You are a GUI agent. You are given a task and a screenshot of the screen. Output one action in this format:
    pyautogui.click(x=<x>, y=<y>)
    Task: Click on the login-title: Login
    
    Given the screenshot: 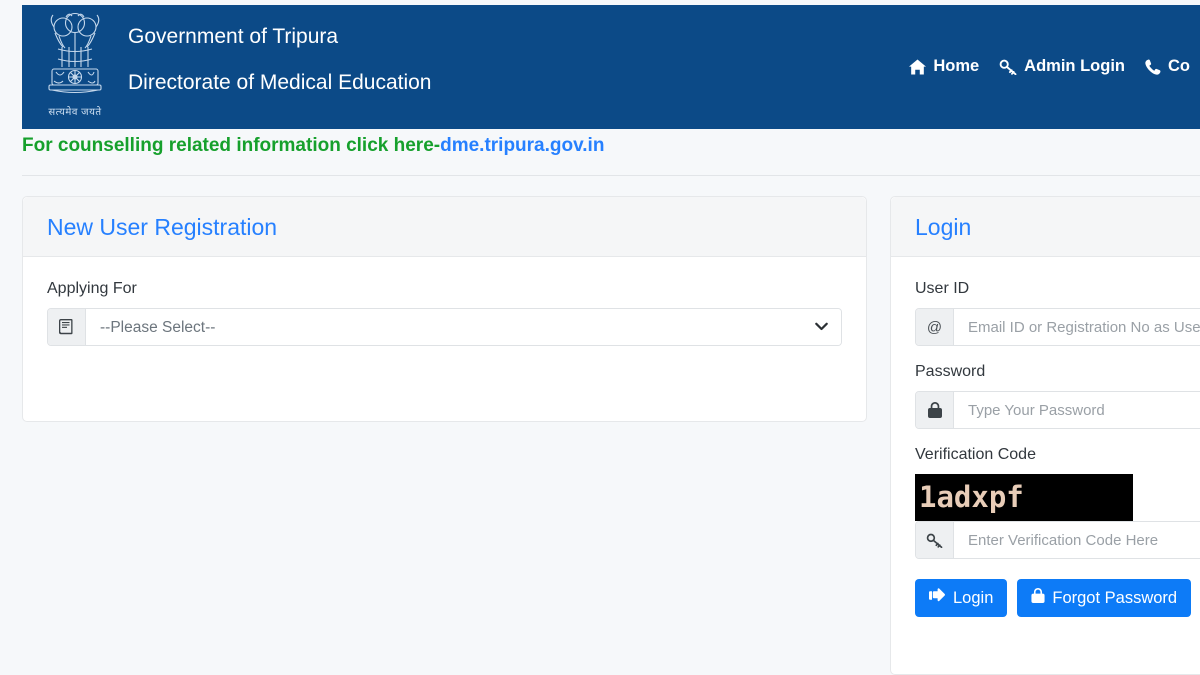 What is the action you would take?
    pyautogui.click(x=943, y=227)
    